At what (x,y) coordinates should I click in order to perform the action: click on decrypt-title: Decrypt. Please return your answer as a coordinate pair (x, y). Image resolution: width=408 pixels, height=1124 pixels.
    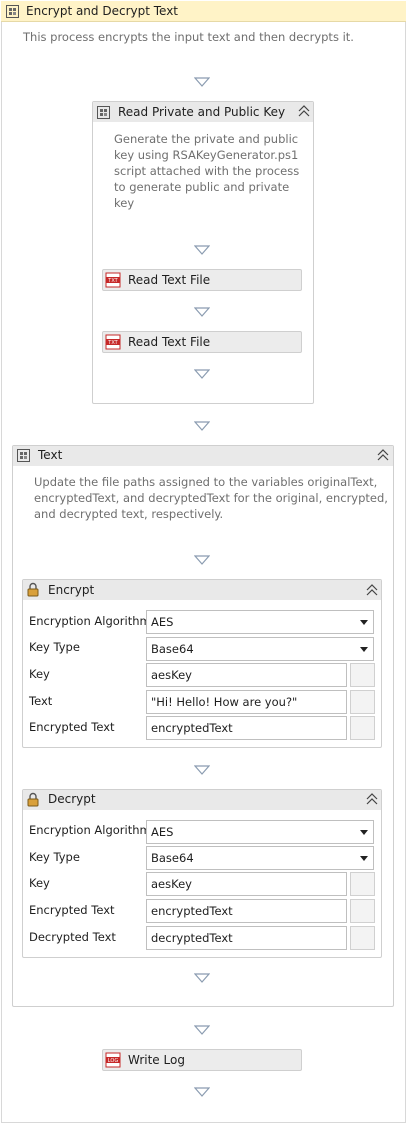
    Looking at the image, I should click on (72, 799).